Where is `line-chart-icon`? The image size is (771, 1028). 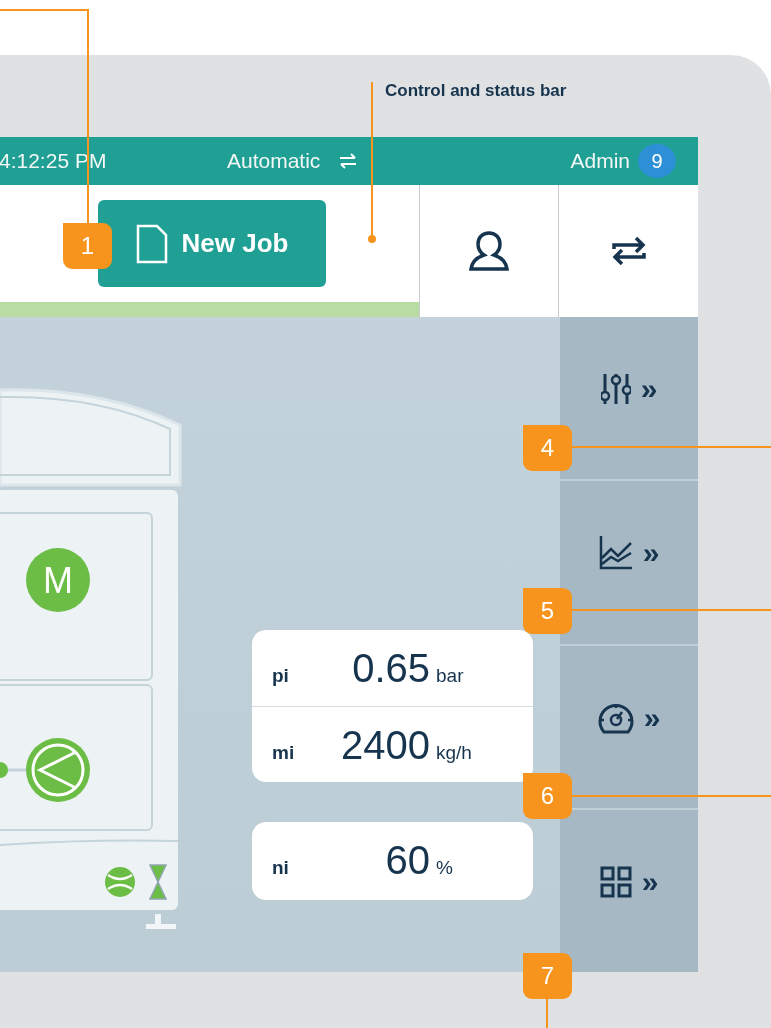 line-chart-icon is located at coordinates (615, 553).